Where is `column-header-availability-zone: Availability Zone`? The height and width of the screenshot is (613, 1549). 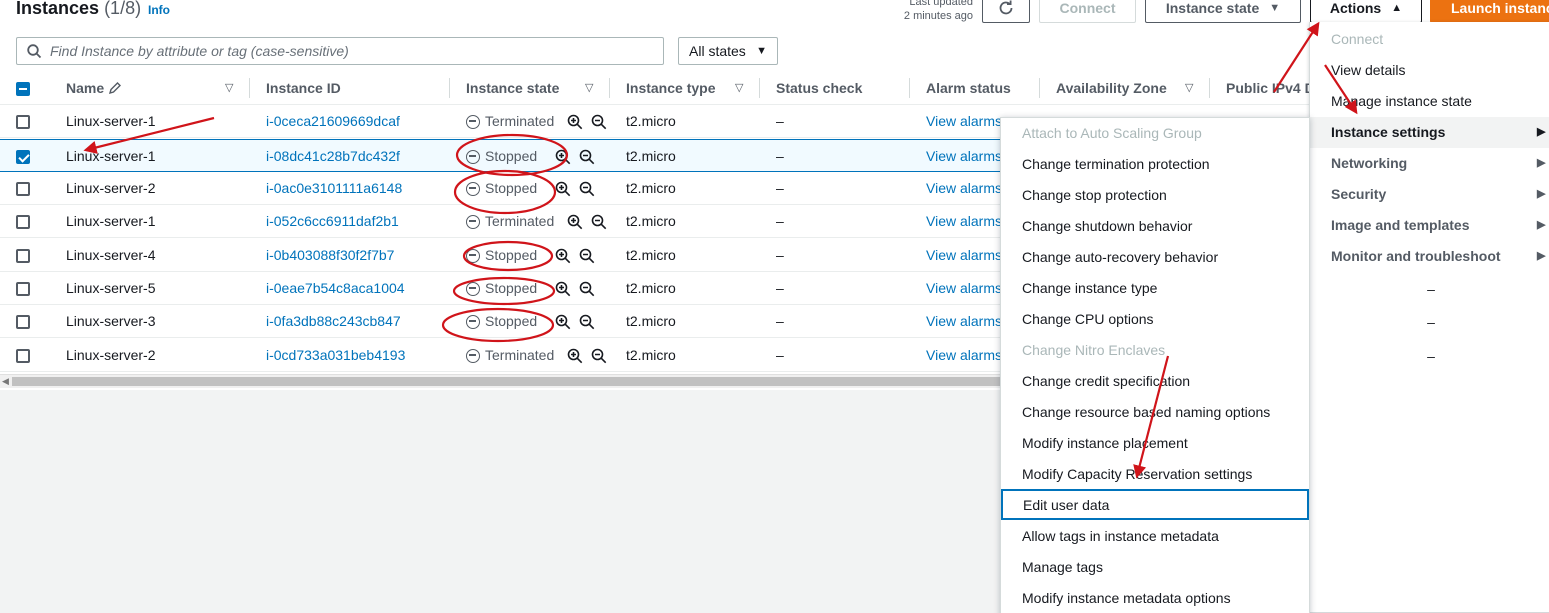
column-header-availability-zone: Availability Zone is located at coordinates (1111, 88).